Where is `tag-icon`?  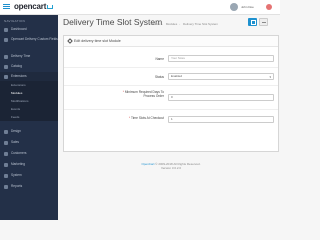
tag-icon is located at coordinates (6, 66).